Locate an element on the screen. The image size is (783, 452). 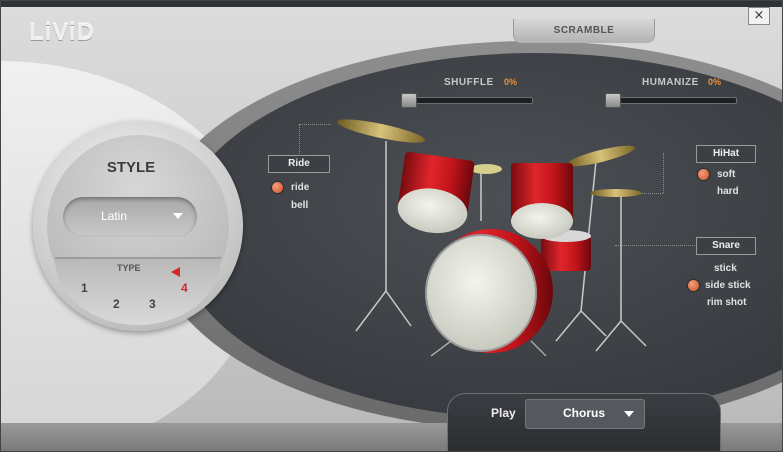
type-button-3: 3 is located at coordinates (152, 304).